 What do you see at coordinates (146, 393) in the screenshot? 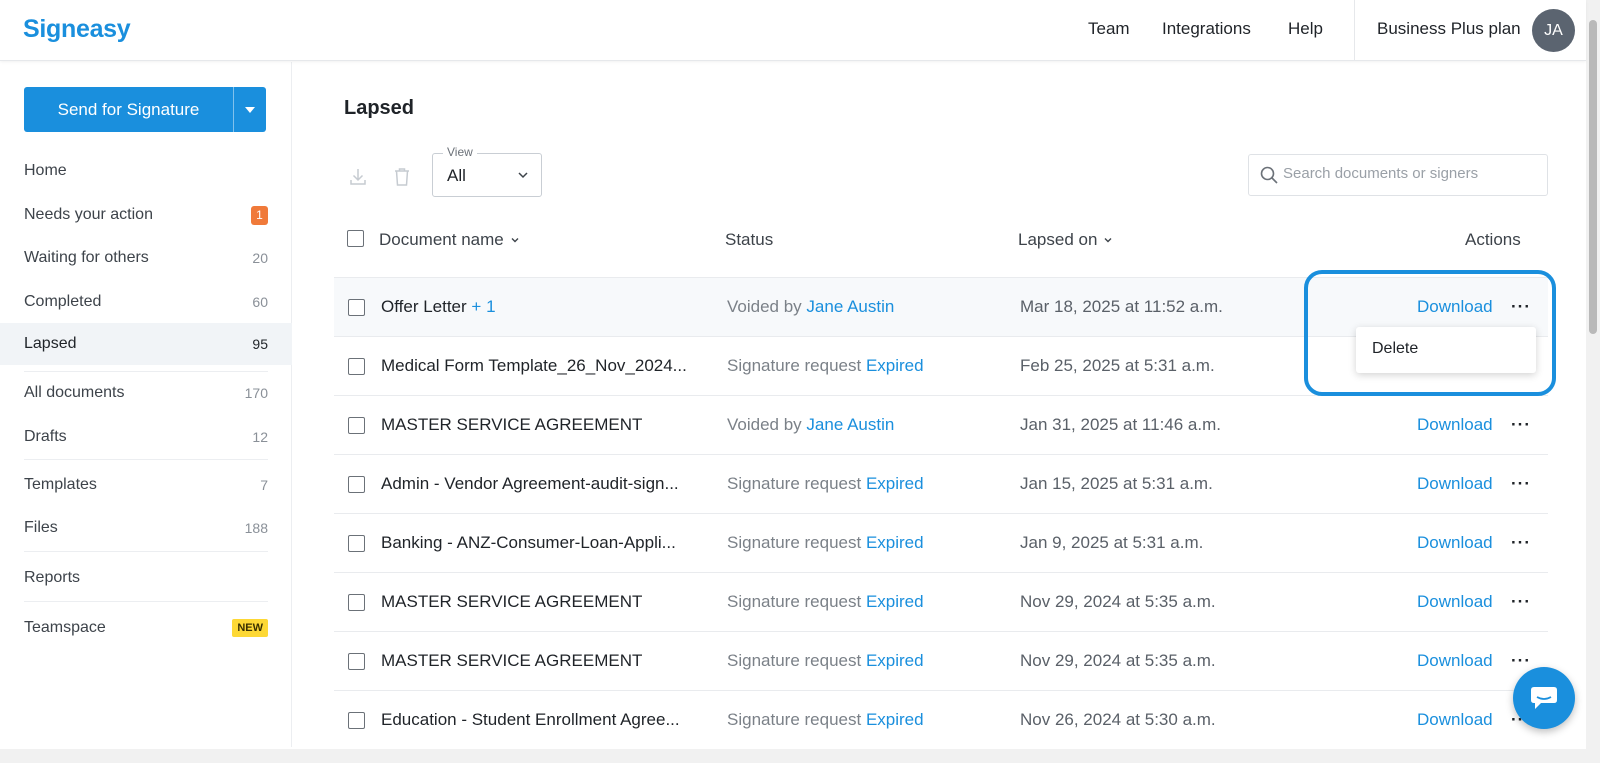
I see `sidebar-item-all-documents: All documents 170` at bounding box center [146, 393].